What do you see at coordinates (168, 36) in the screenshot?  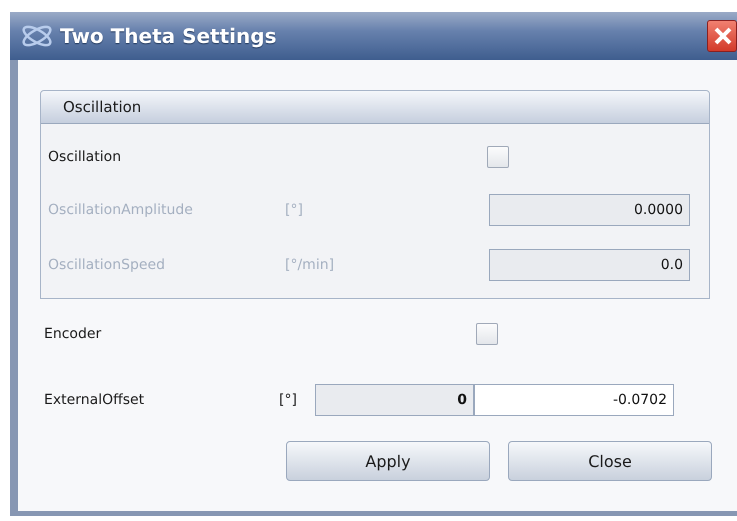 I see `window-title: Two Theta Settings` at bounding box center [168, 36].